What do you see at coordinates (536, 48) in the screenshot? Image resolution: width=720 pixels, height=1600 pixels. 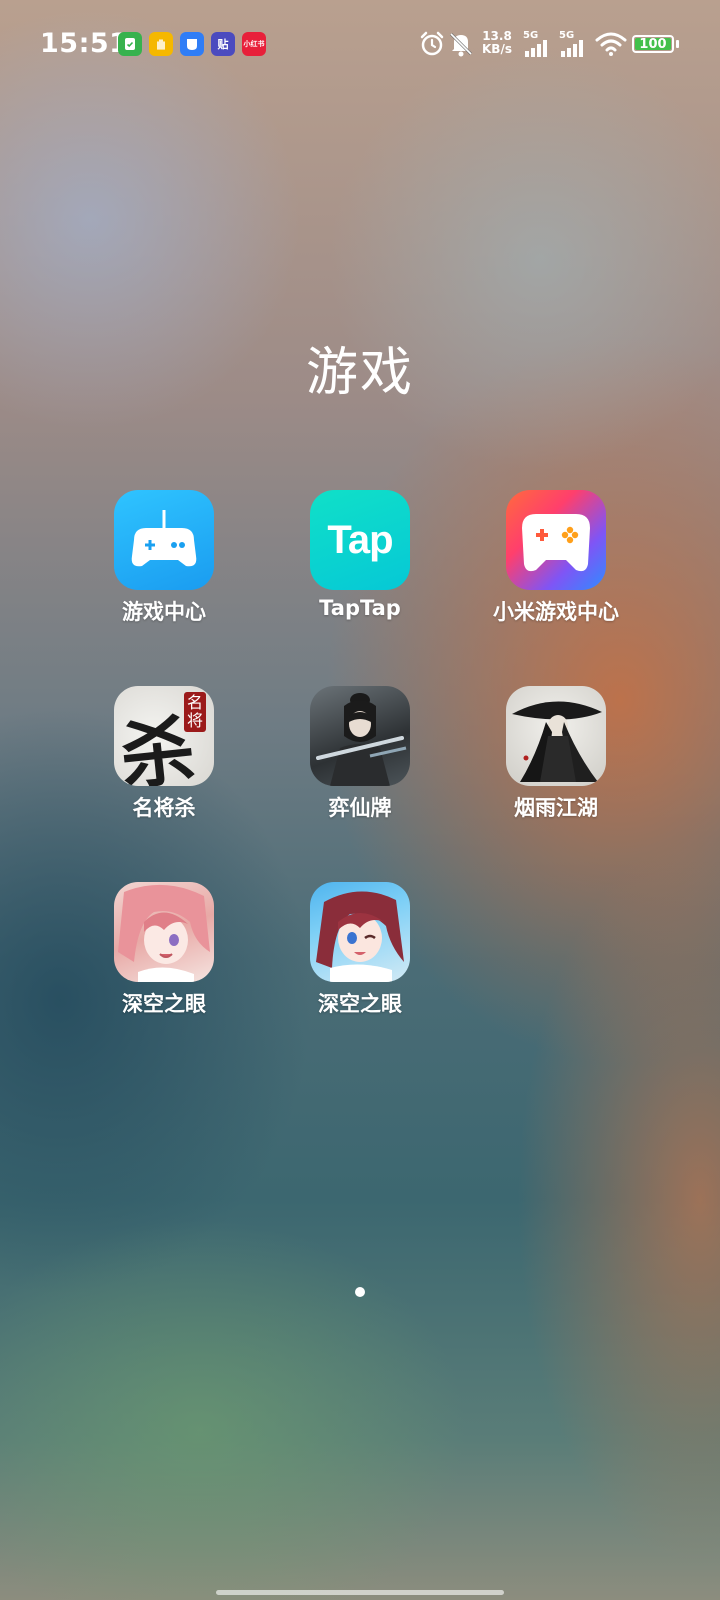 I see `sim1-signal-icon` at bounding box center [536, 48].